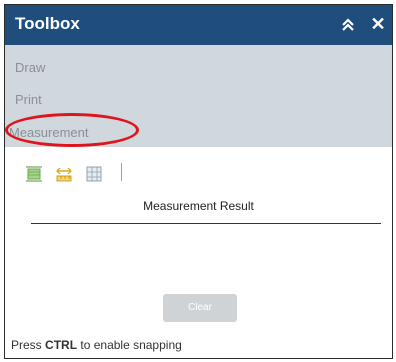 The width and height of the screenshot is (396, 362). Describe the element at coordinates (206, 223) in the screenshot. I see `result-divider` at that location.